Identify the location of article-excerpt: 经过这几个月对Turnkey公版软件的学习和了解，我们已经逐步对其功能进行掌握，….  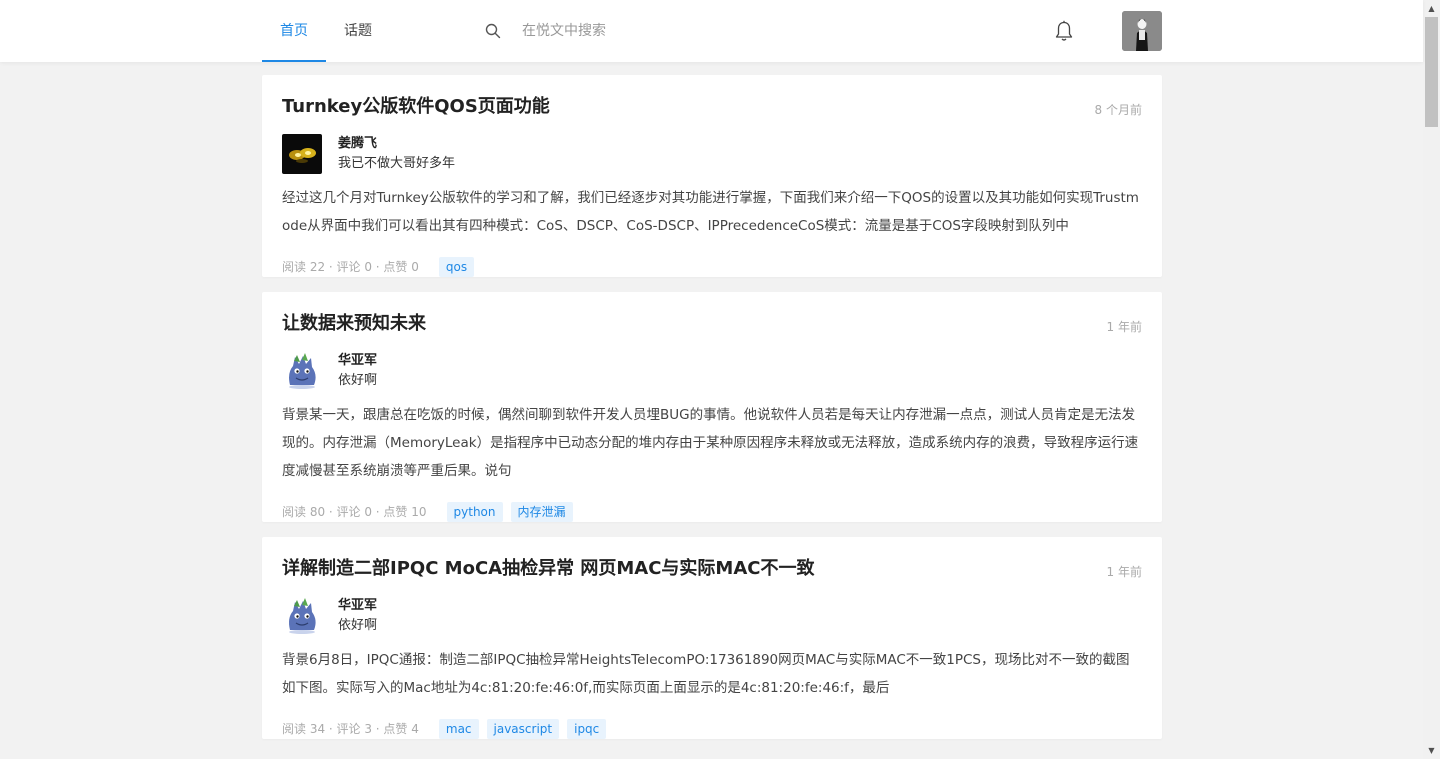
(712, 212).